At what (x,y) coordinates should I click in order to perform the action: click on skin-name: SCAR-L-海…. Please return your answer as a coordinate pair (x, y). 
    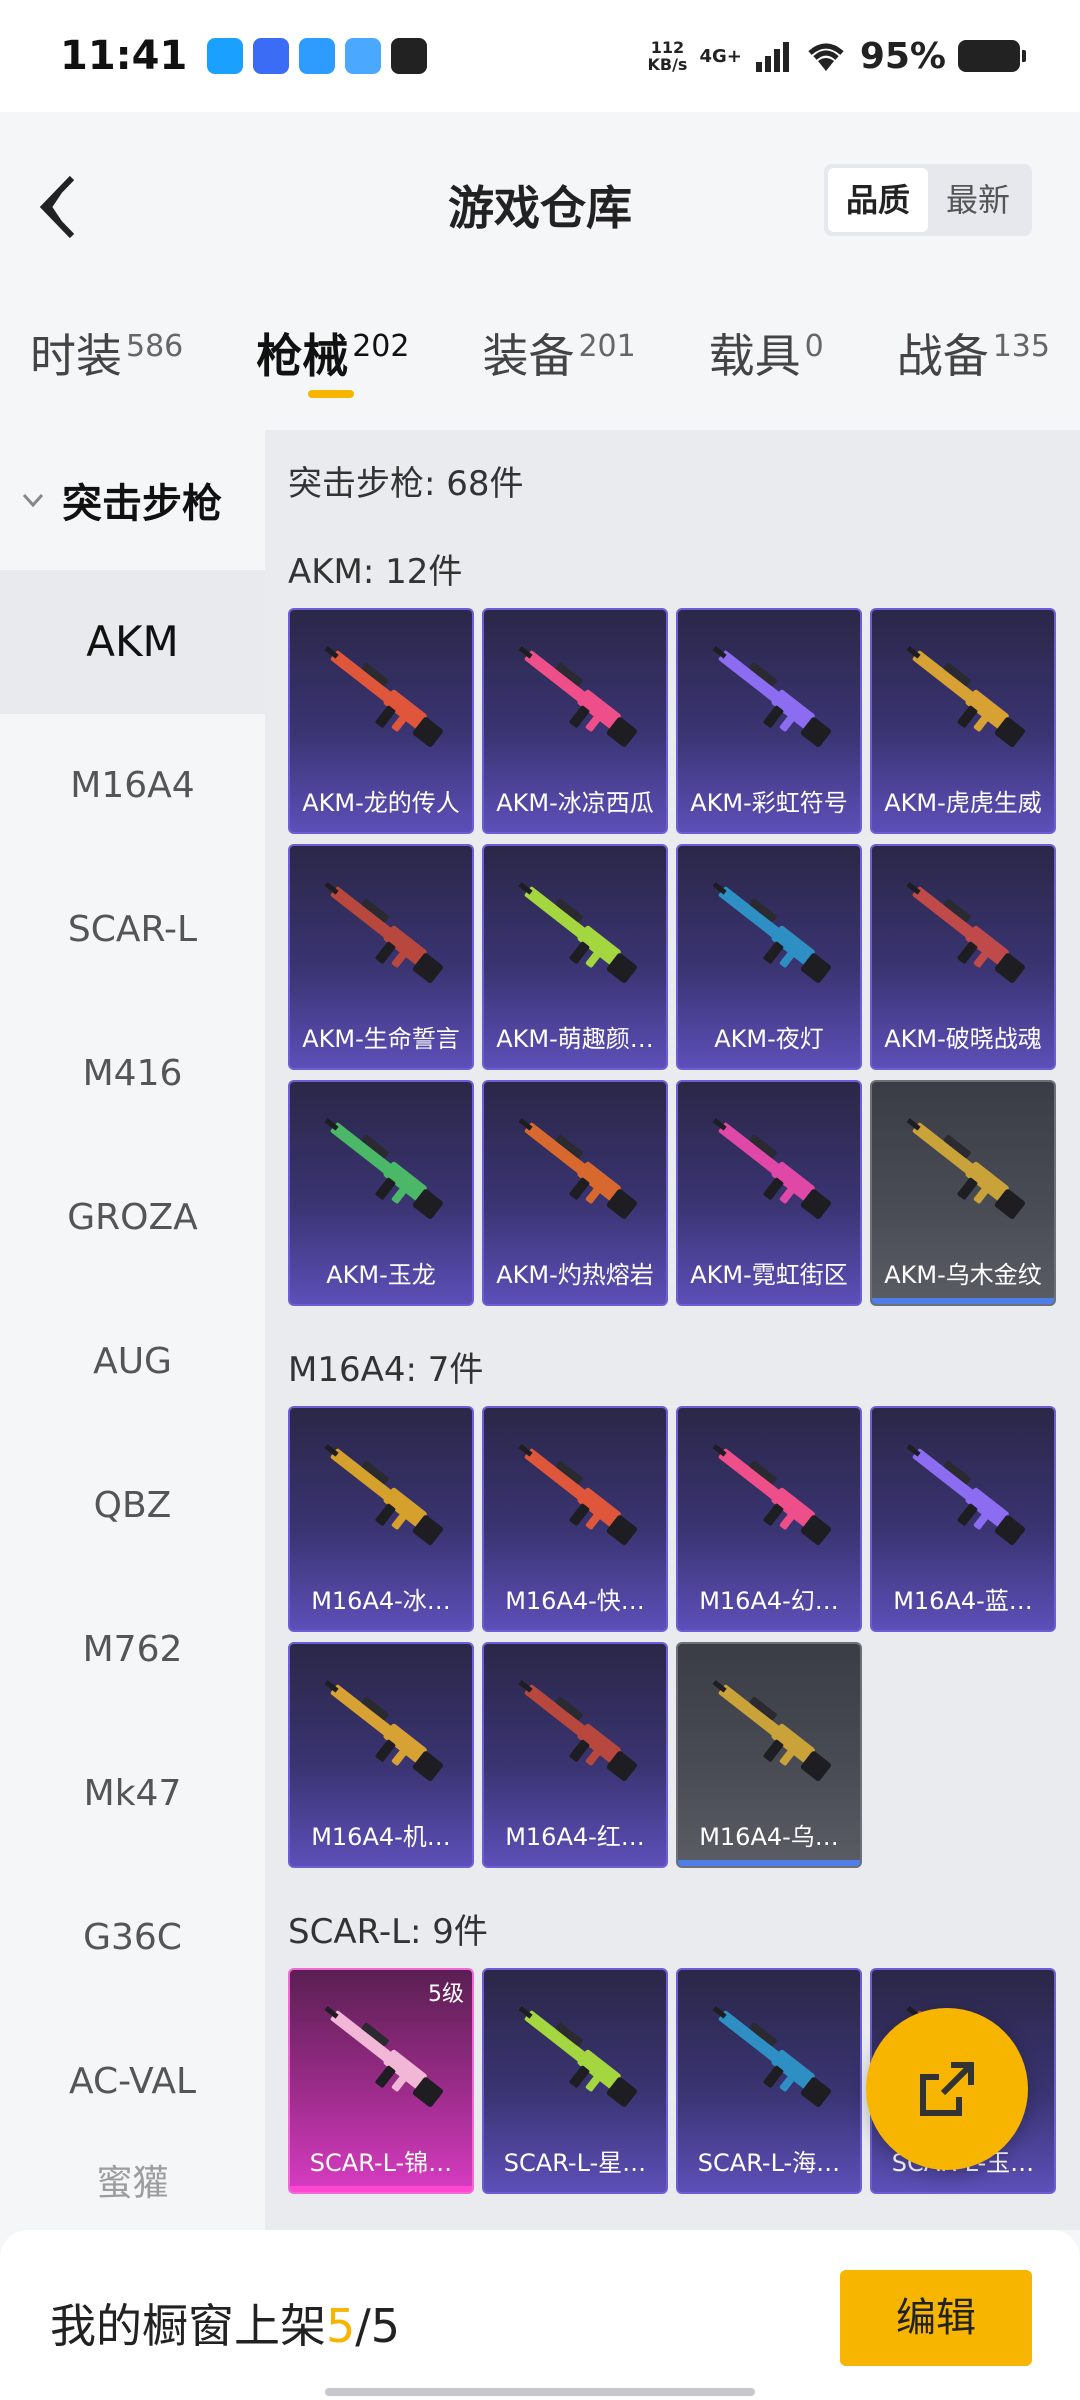
    Looking at the image, I should click on (769, 2163).